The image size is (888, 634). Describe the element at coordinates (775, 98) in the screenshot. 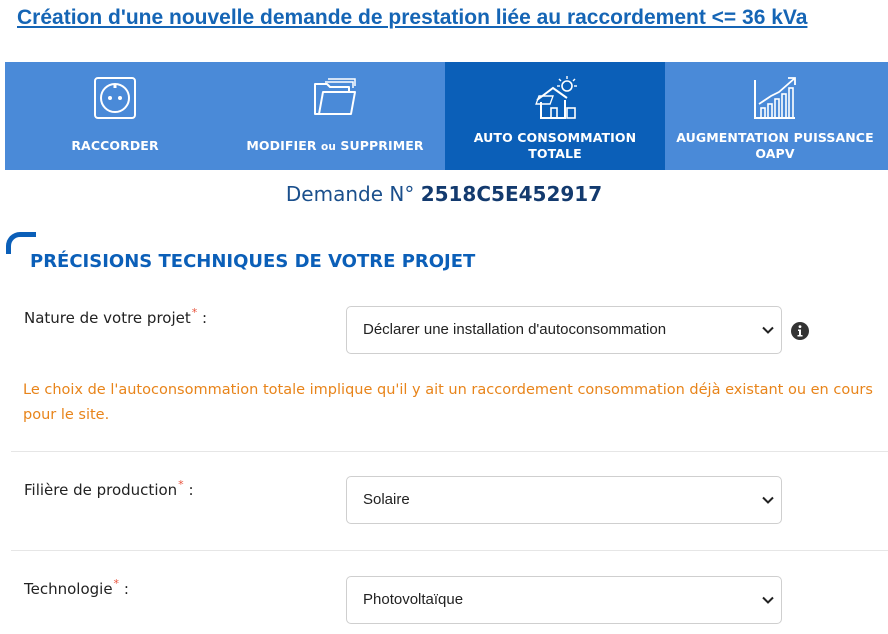

I see `growth-chart-icon` at that location.